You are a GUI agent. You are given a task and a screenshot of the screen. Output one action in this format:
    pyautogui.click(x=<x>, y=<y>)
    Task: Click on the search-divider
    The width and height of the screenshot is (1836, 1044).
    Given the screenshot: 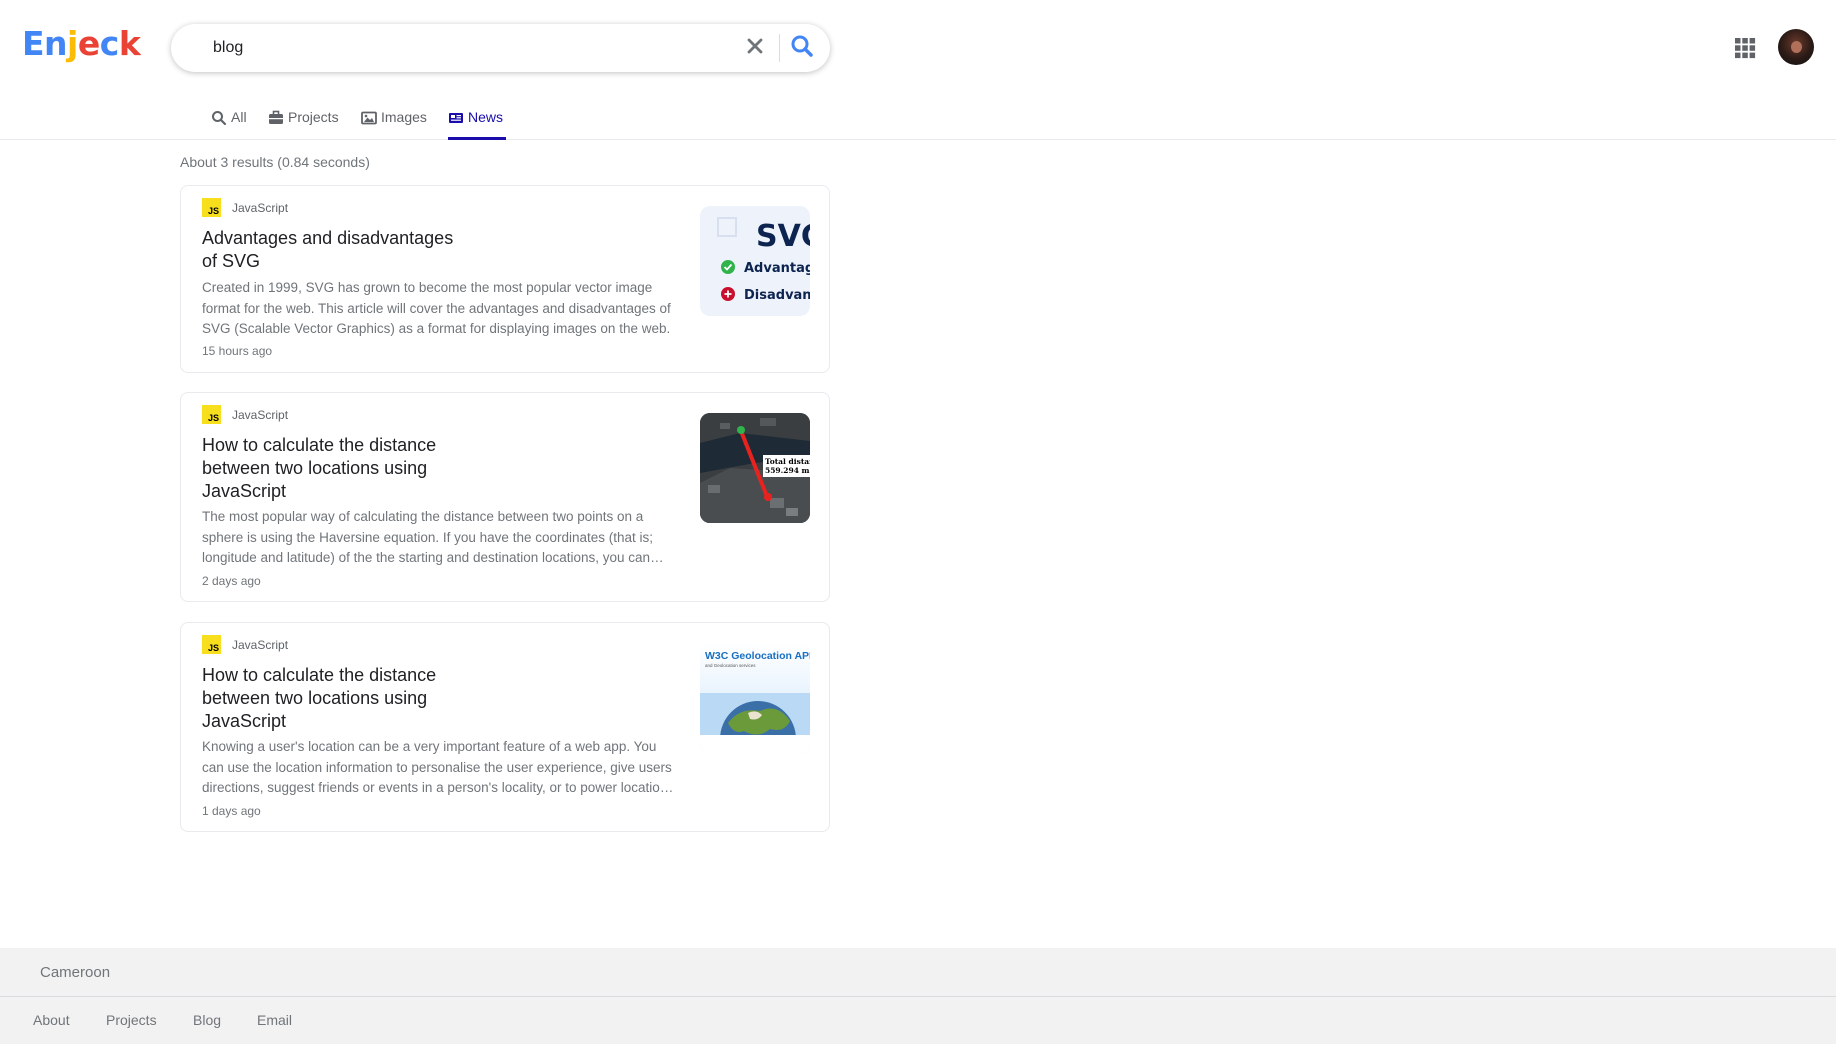 What is the action you would take?
    pyautogui.click(x=779, y=48)
    